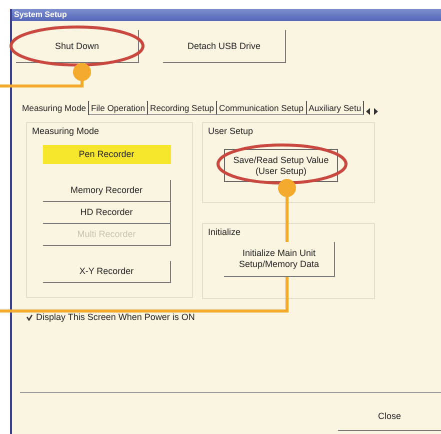  I want to click on tab: Communication Setup, so click(262, 108).